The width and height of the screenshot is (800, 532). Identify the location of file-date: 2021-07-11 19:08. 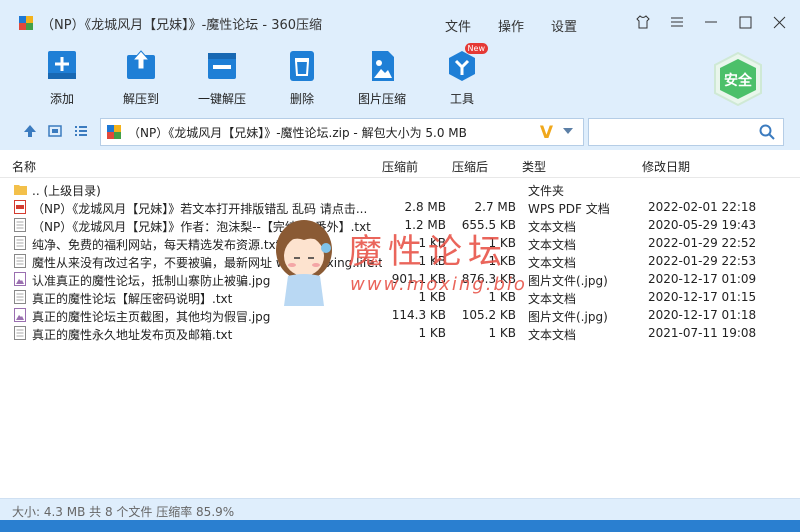
(702, 333).